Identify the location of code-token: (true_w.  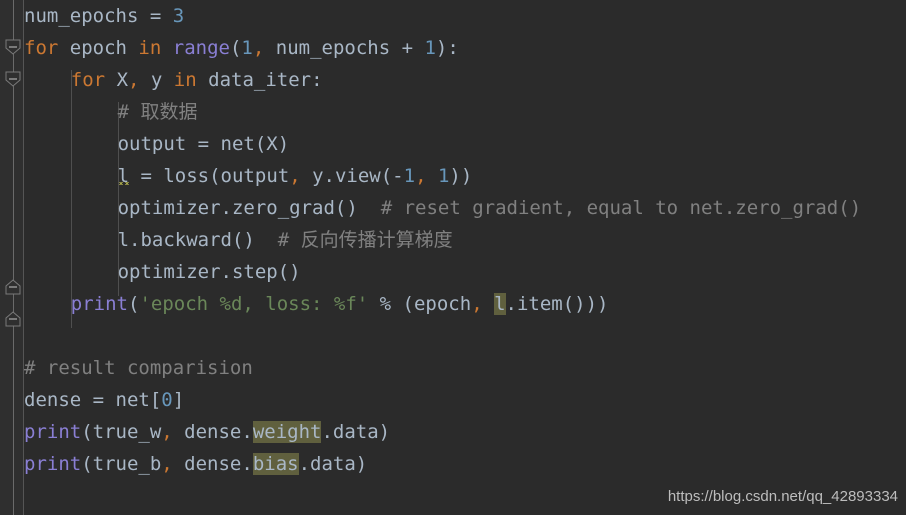
(121, 432).